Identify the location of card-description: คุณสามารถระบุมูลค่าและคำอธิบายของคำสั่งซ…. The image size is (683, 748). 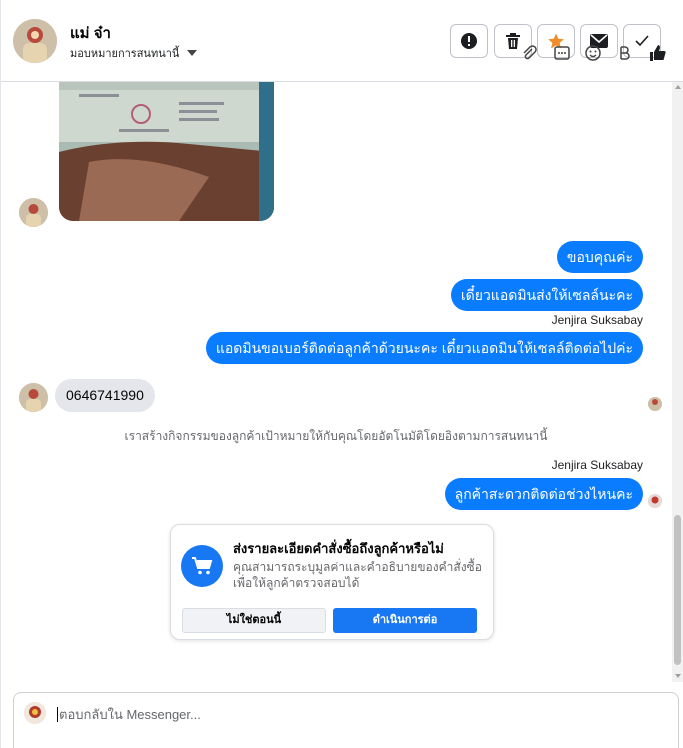
(357, 575).